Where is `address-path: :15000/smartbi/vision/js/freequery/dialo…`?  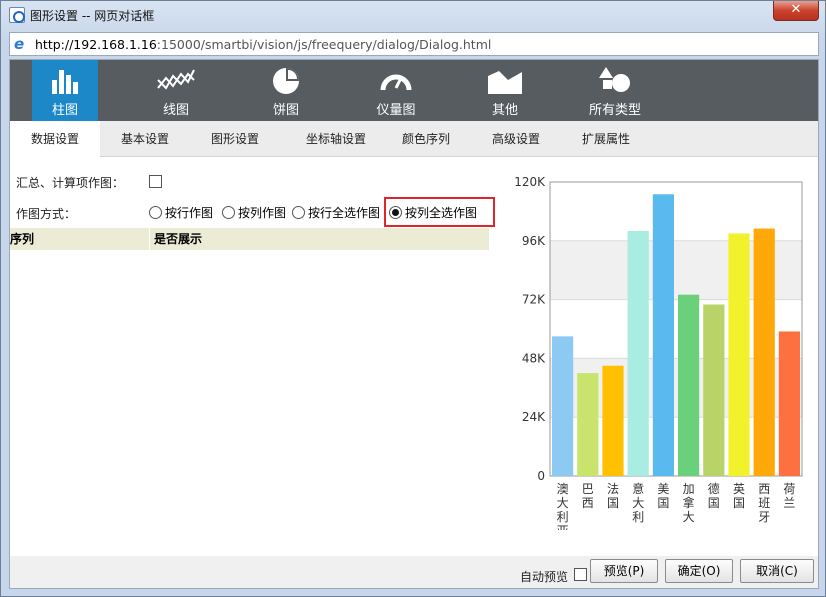
address-path: :15000/smartbi/vision/js/freequery/dialo… is located at coordinates (324, 44).